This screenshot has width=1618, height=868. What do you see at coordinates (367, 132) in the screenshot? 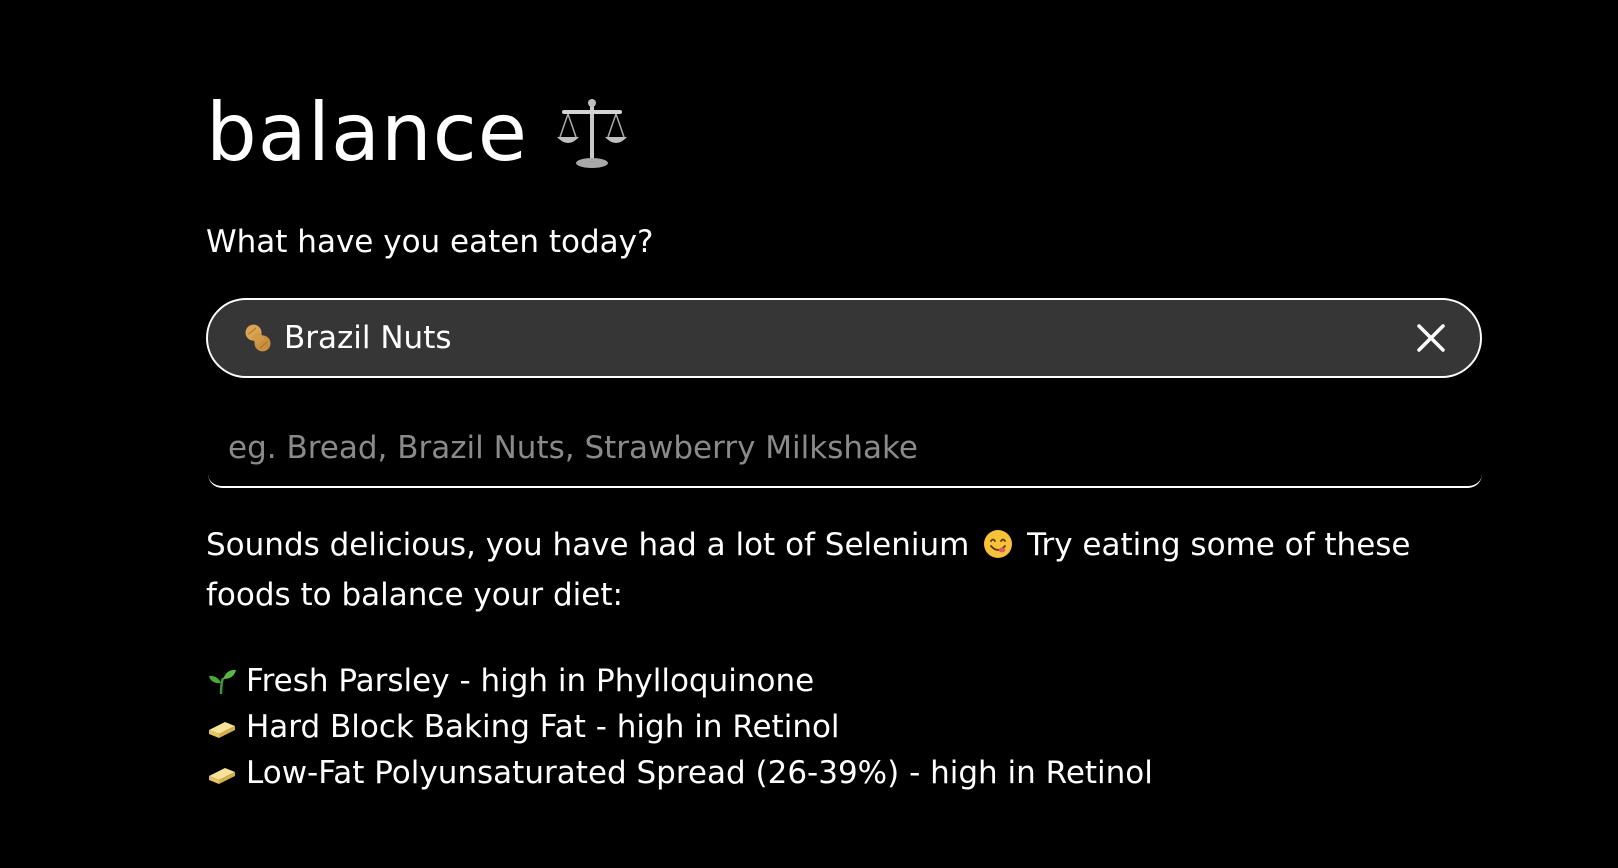
I see `app-title: balance` at bounding box center [367, 132].